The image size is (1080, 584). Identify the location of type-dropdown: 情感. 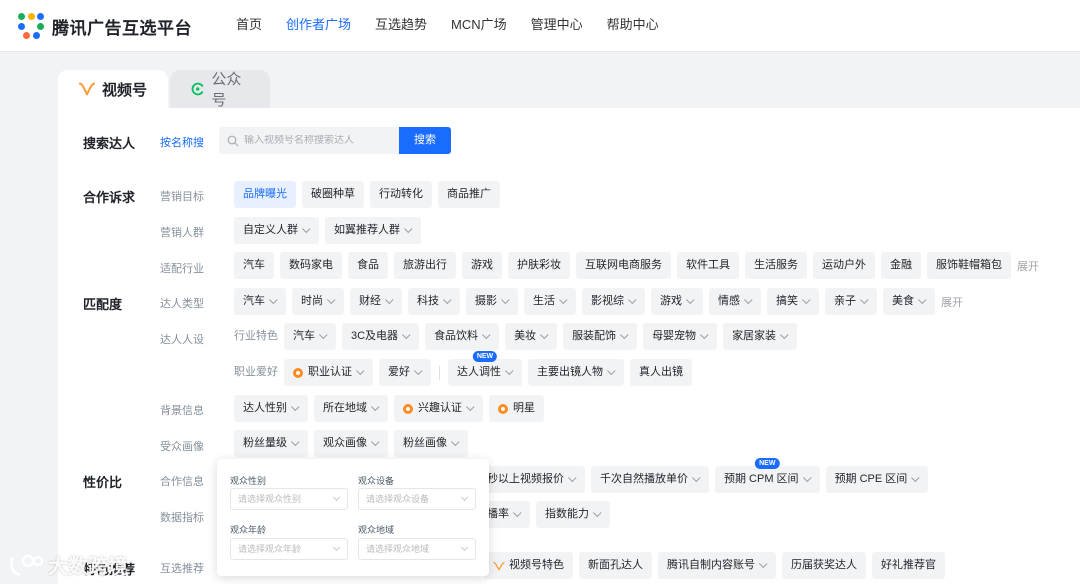
(735, 301).